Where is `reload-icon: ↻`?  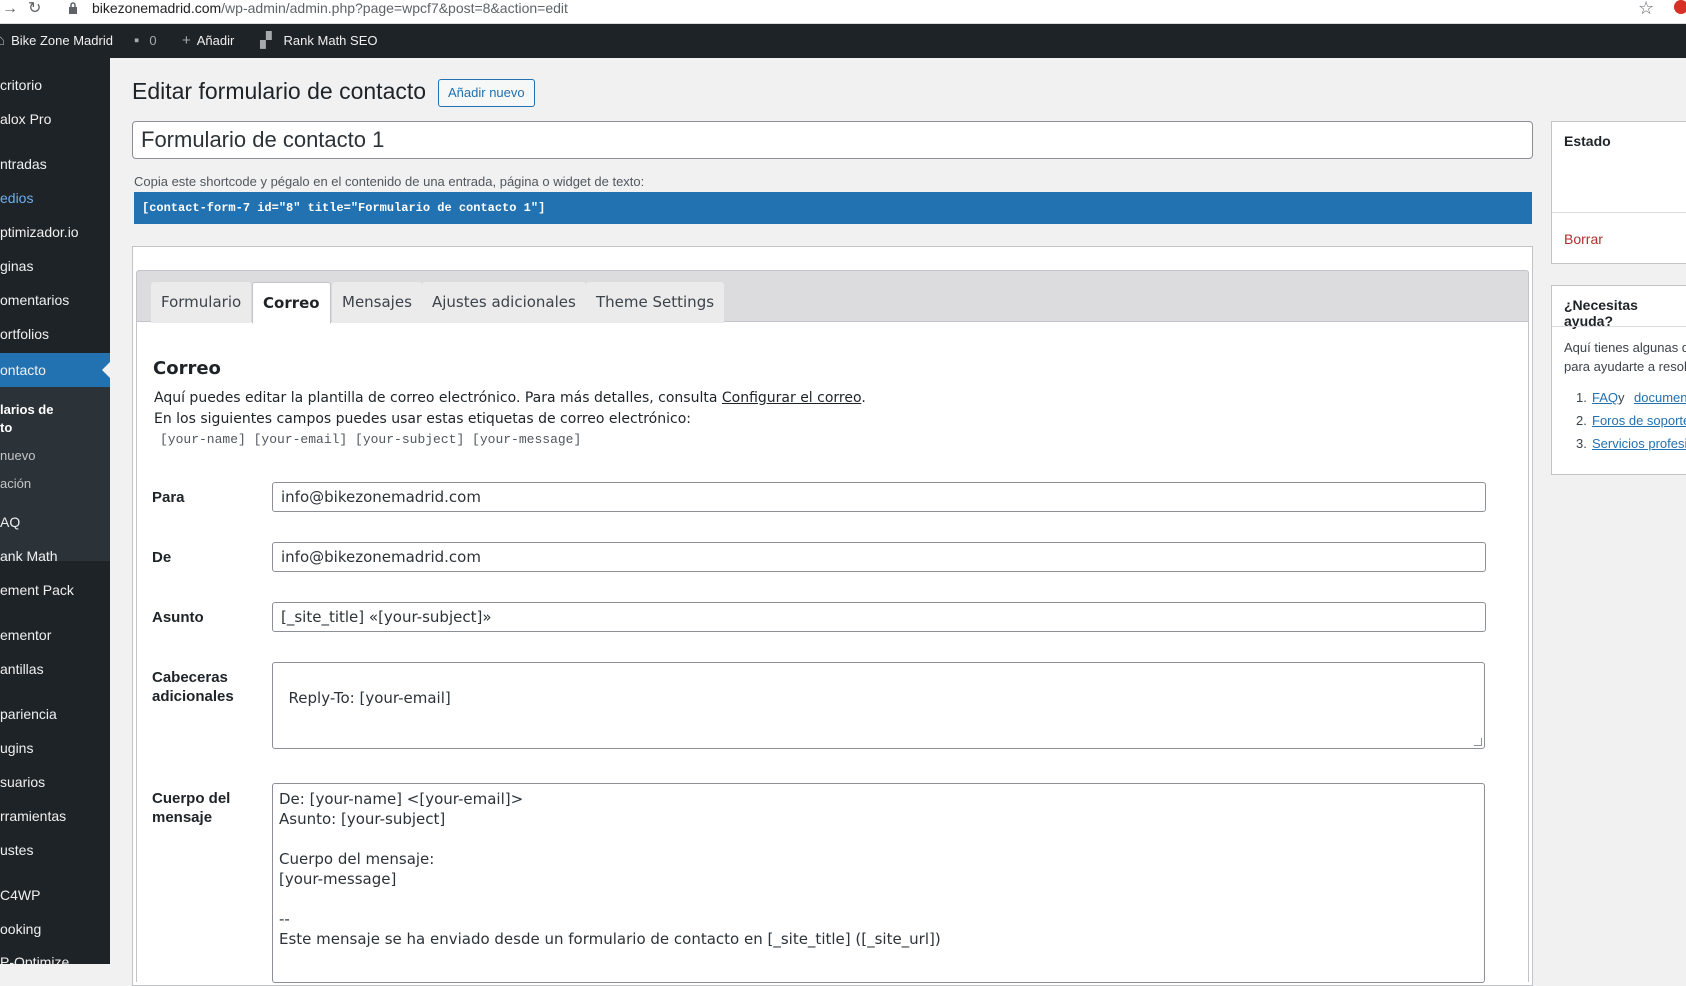
reload-icon: ↻ is located at coordinates (34, 9).